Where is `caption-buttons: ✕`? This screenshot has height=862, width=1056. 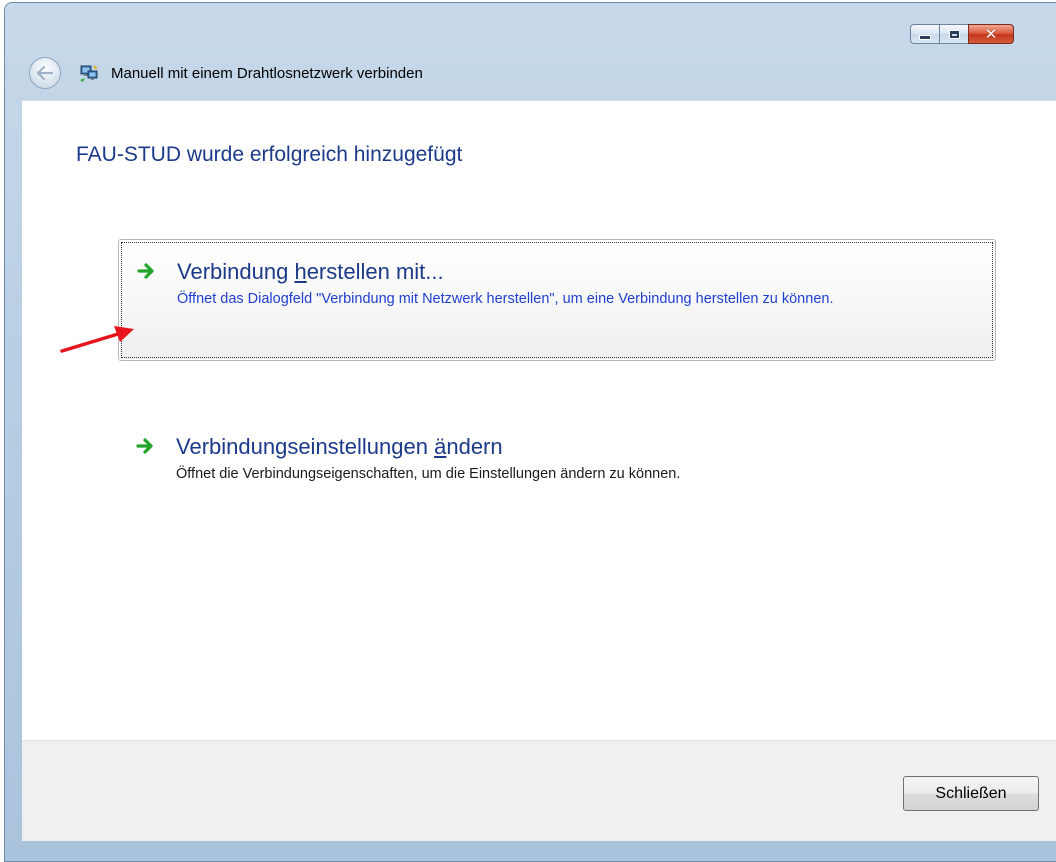 caption-buttons: ✕ is located at coordinates (962, 34).